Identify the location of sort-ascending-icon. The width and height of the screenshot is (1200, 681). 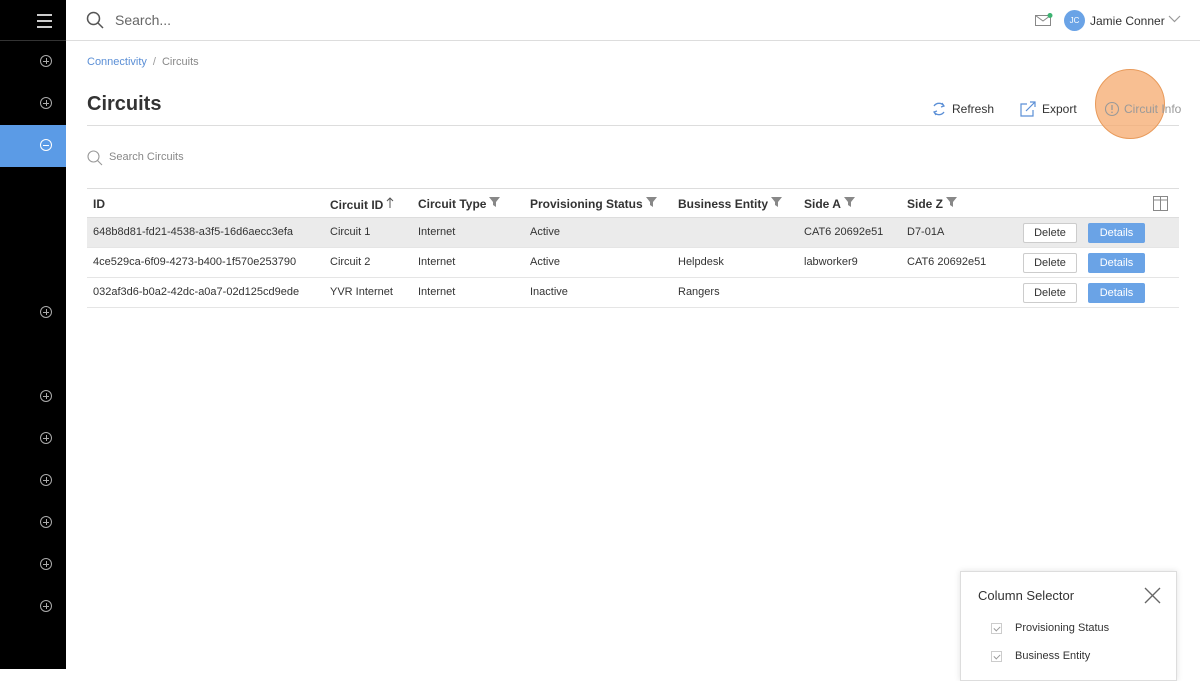
(390, 202).